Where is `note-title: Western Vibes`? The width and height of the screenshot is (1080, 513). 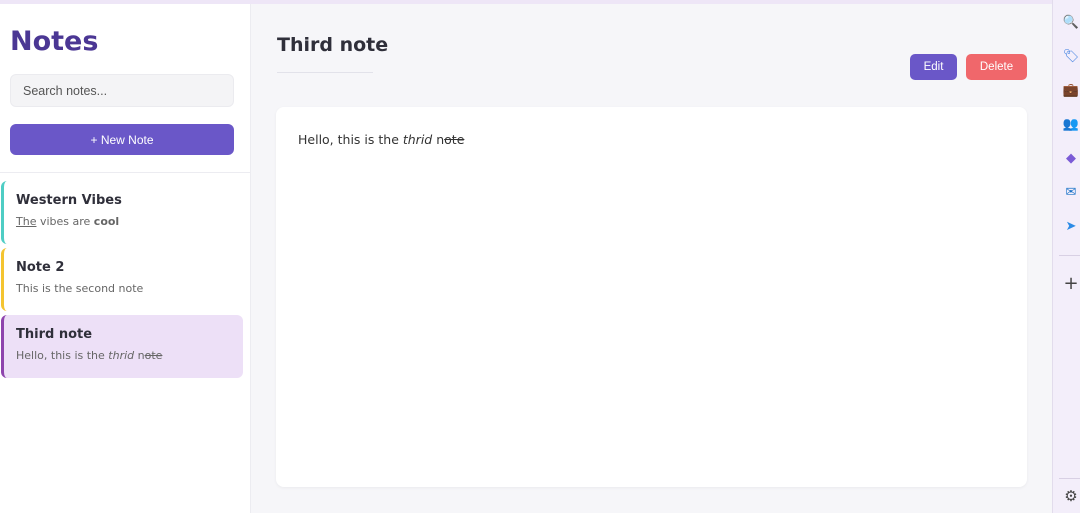
note-title: Western Vibes is located at coordinates (69, 200).